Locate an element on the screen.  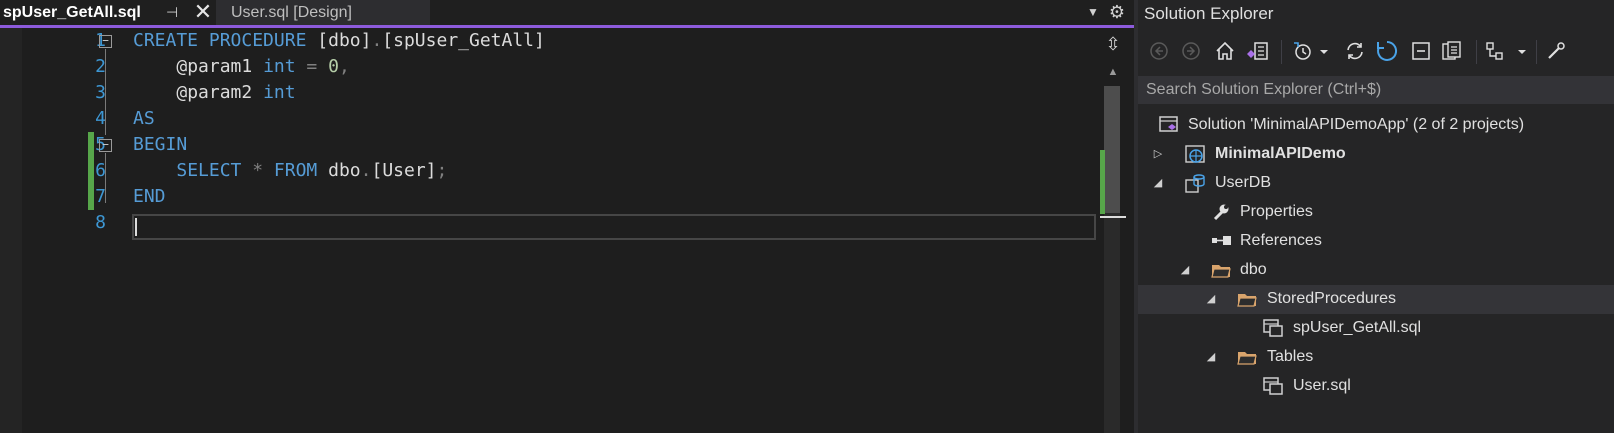
tab-spuser-getall: spUser_GetAll.sql ⊣ ✕ is located at coordinates (108, 12).